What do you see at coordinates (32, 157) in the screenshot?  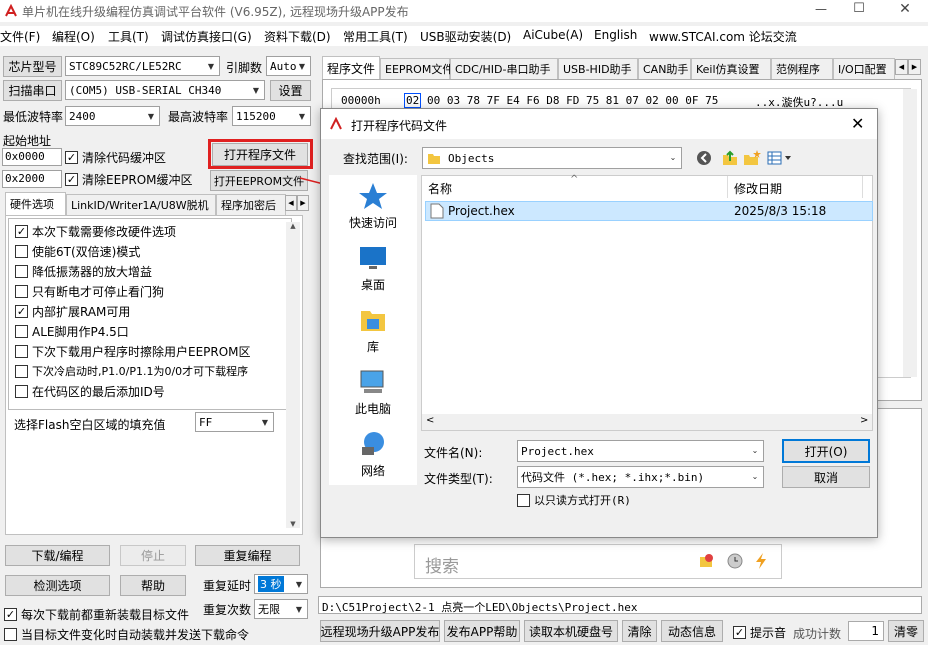 I see `code-address-input: 0x0000` at bounding box center [32, 157].